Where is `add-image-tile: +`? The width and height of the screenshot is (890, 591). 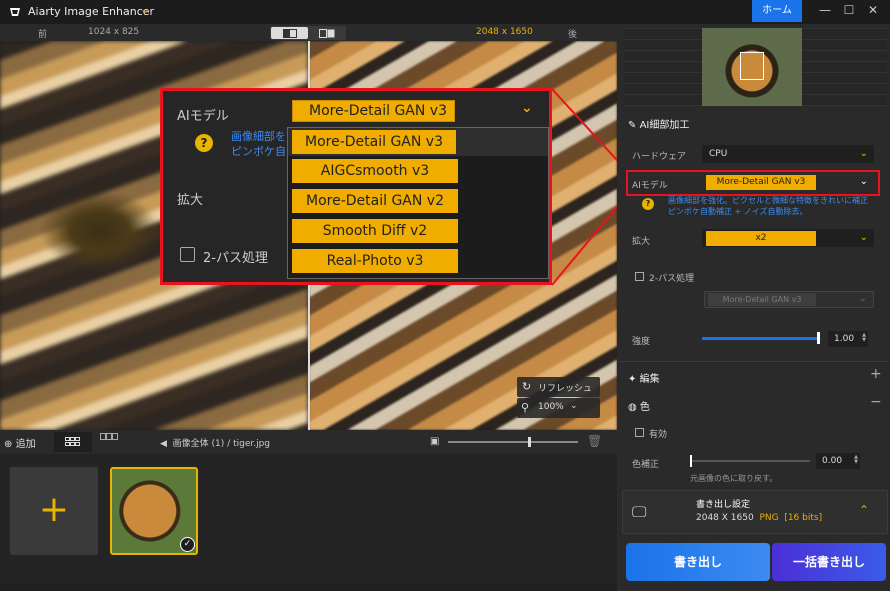 add-image-tile: + is located at coordinates (54, 511).